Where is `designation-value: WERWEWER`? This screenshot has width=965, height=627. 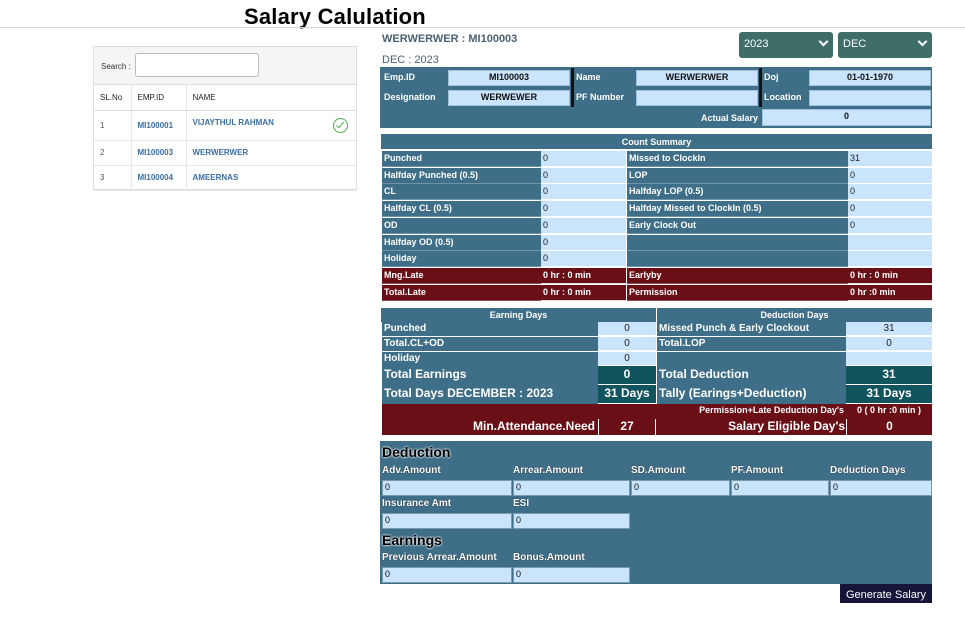
designation-value: WERWEWER is located at coordinates (509, 98).